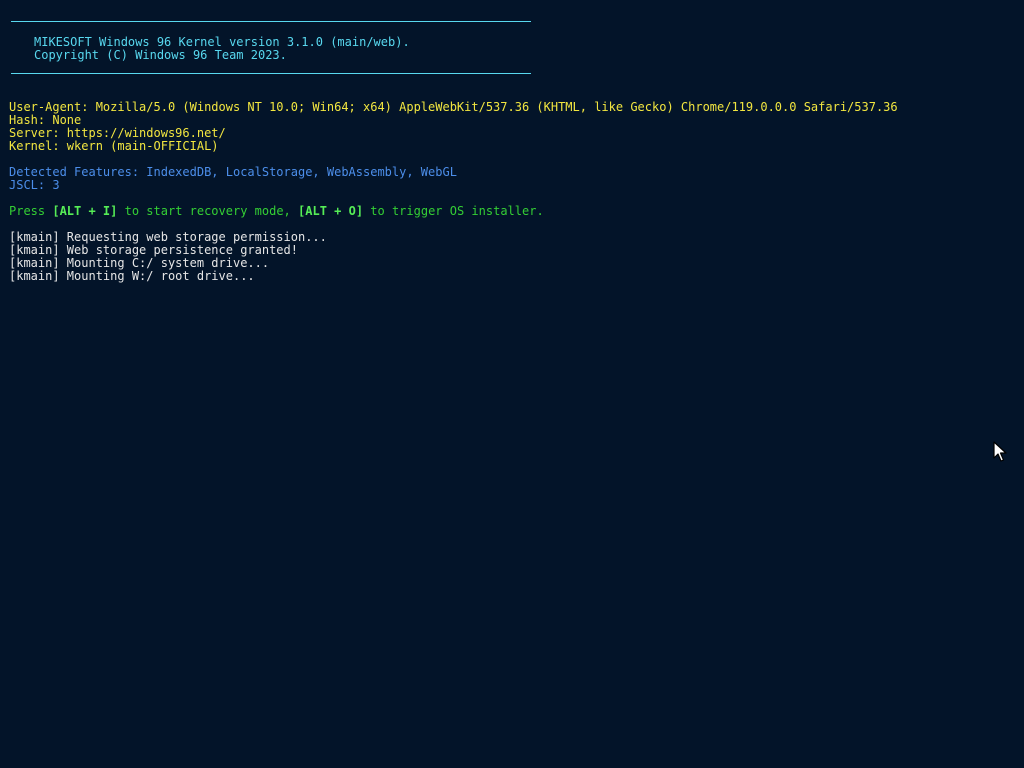 The width and height of the screenshot is (1024, 768). What do you see at coordinates (160, 55) in the screenshot?
I see `banner-copyright: Copyright (C) Windows 96 Team 2023.` at bounding box center [160, 55].